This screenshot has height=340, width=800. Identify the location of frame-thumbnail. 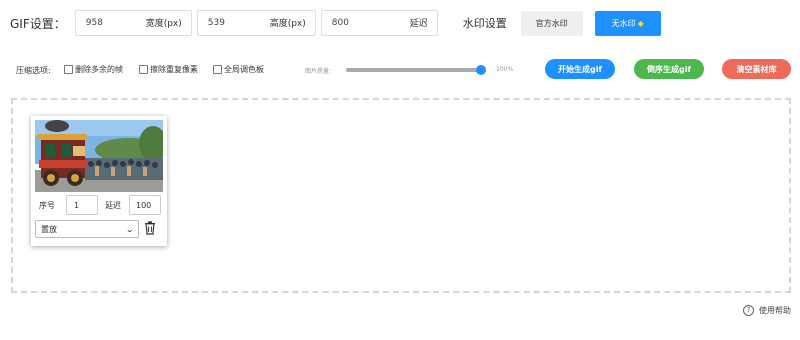
(99, 156).